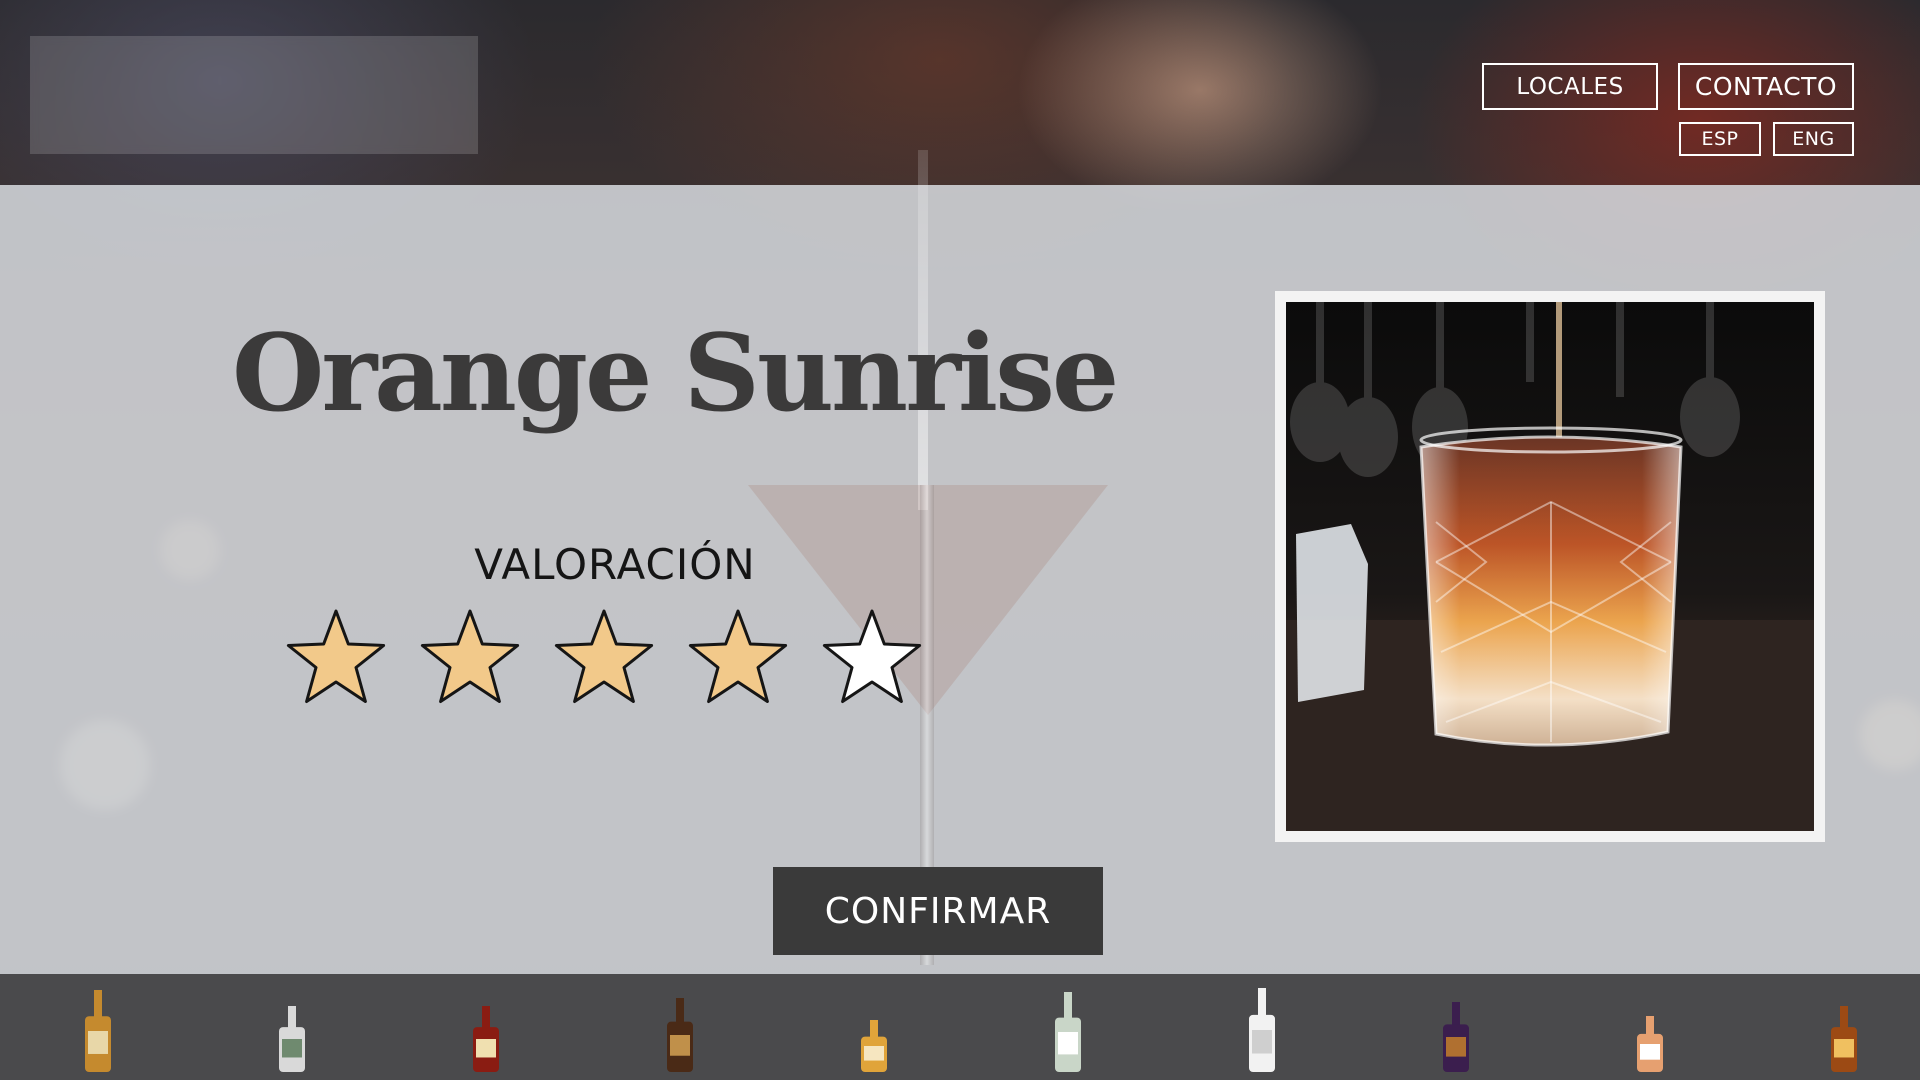 The height and width of the screenshot is (1080, 1920). I want to click on cognac-bottle-icon, so click(1456, 1037).